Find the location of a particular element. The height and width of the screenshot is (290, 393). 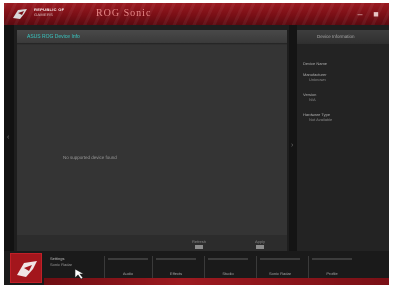

nav-item-label: Sonic Radar is located at coordinates (279, 273).